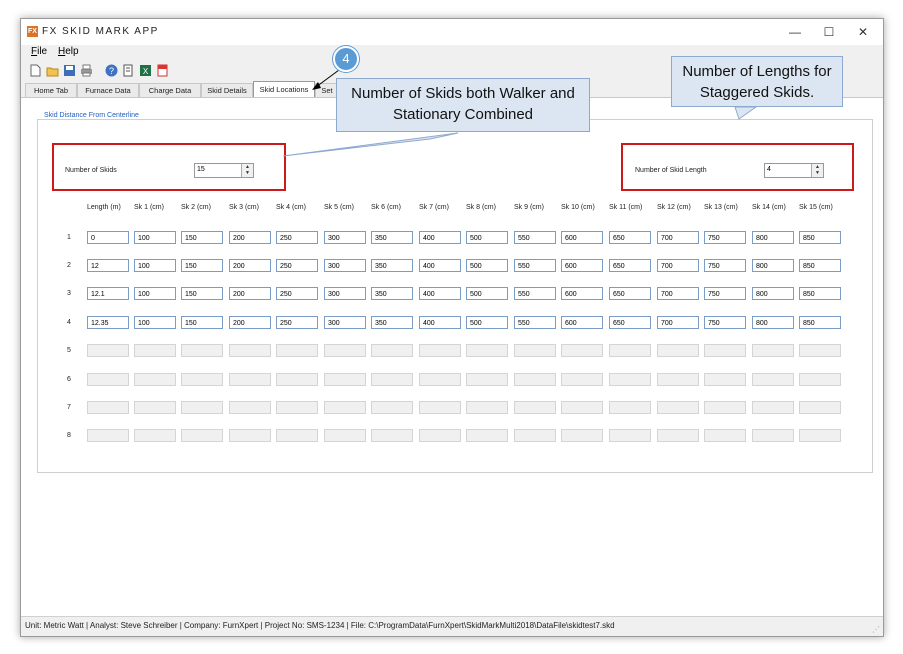 The height and width of the screenshot is (654, 903). What do you see at coordinates (170, 90) in the screenshot?
I see `tab-charge-data: Charge Data` at bounding box center [170, 90].